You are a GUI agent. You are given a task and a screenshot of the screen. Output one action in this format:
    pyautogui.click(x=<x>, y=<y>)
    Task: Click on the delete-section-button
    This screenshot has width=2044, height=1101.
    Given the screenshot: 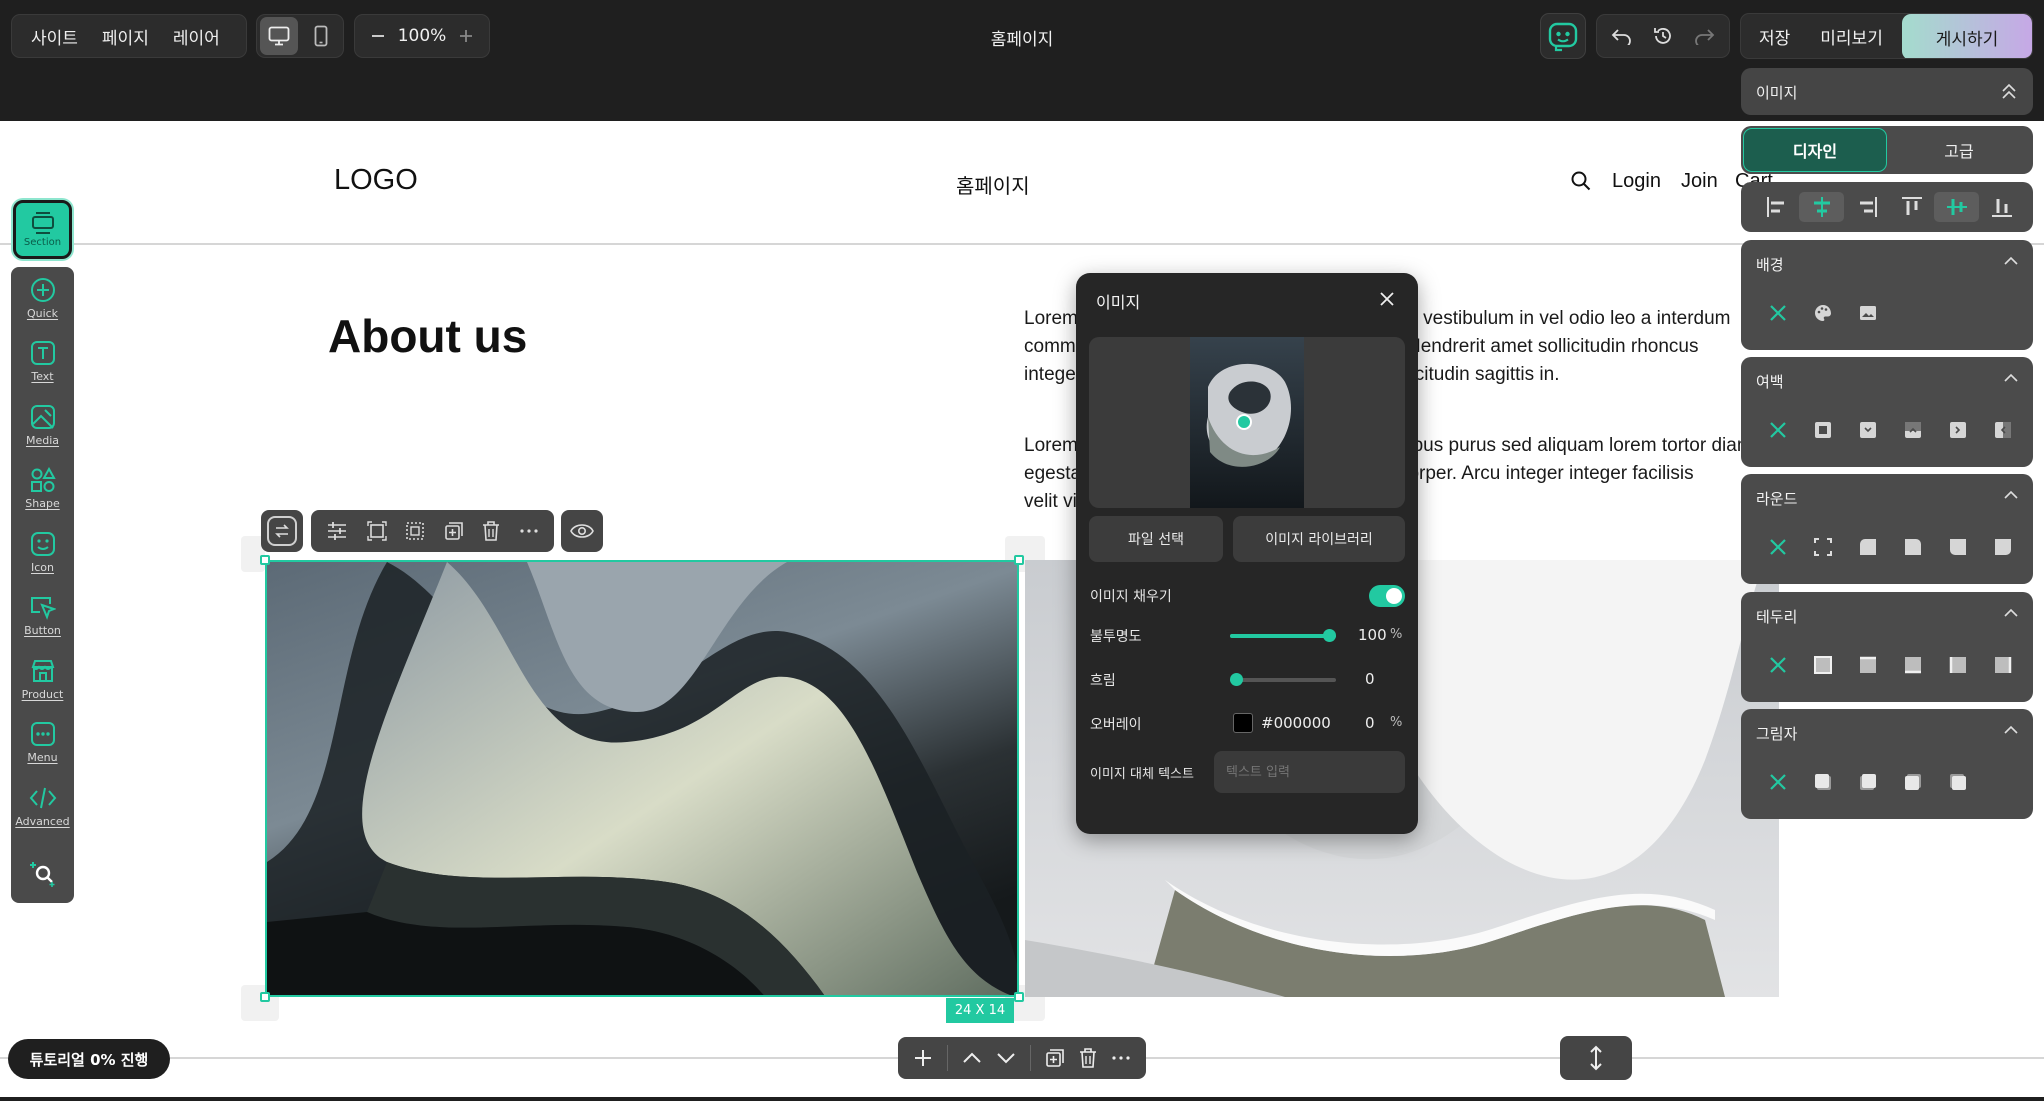 What is the action you would take?
    pyautogui.click(x=1088, y=1058)
    